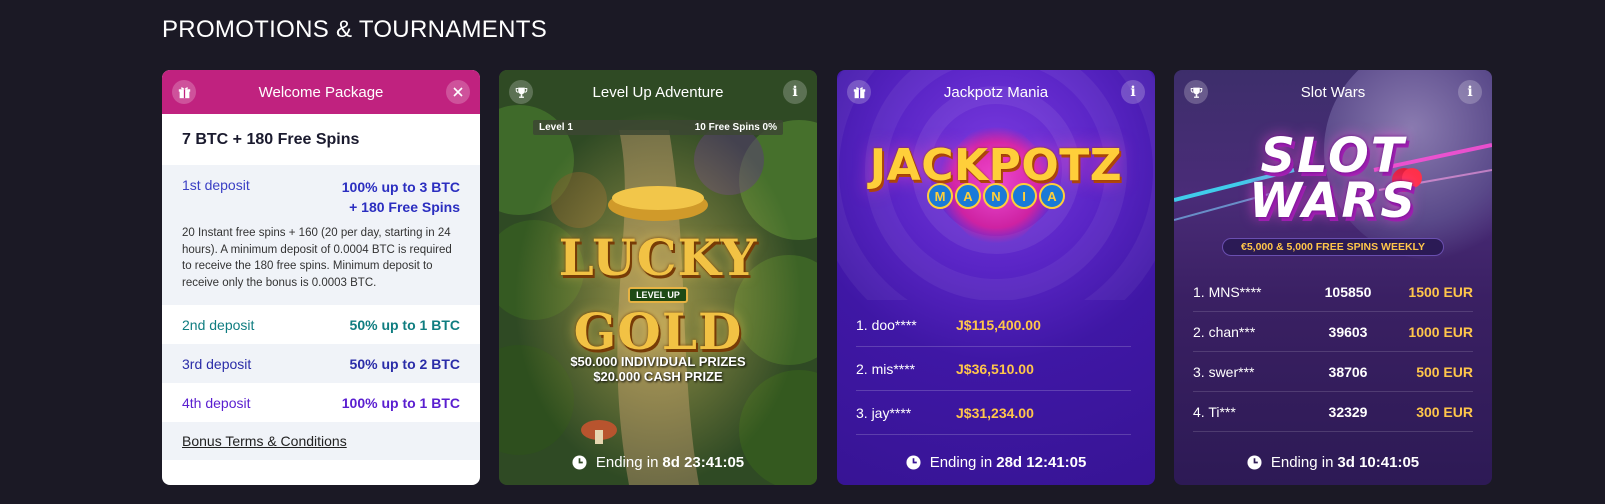 This screenshot has width=1605, height=504. Describe the element at coordinates (1440, 331) in the screenshot. I see `player-prize: 1000 EUR` at that location.